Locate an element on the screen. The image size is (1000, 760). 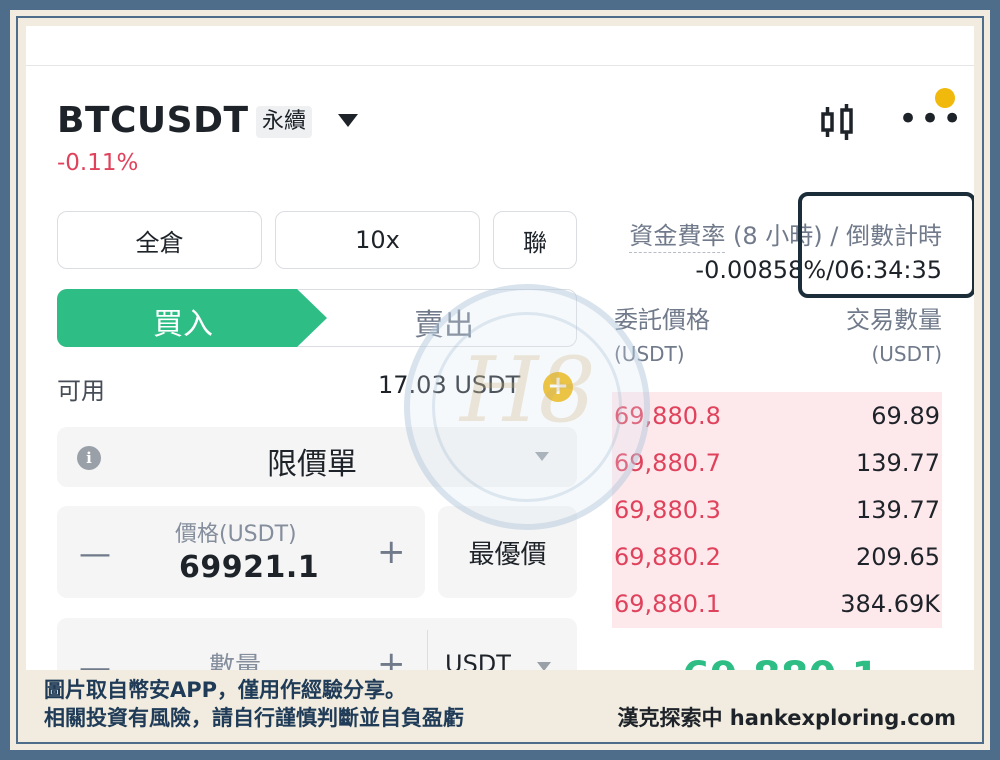
candlestick-chart-icon is located at coordinates (838, 122).